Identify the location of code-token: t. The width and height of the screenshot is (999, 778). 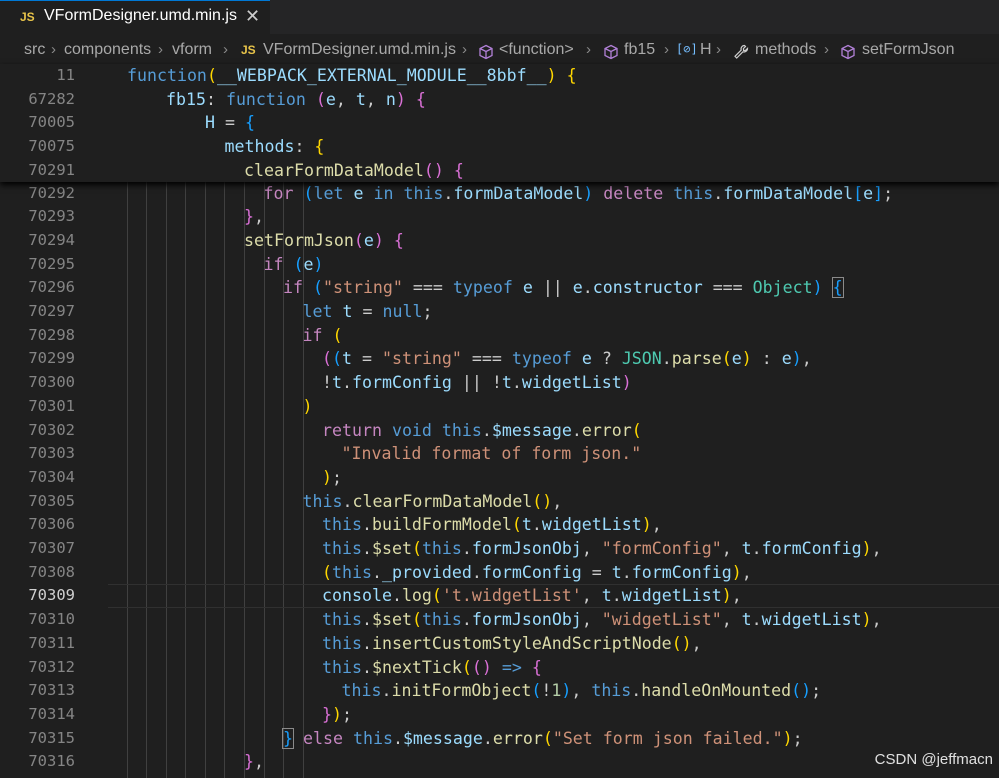
(746, 620).